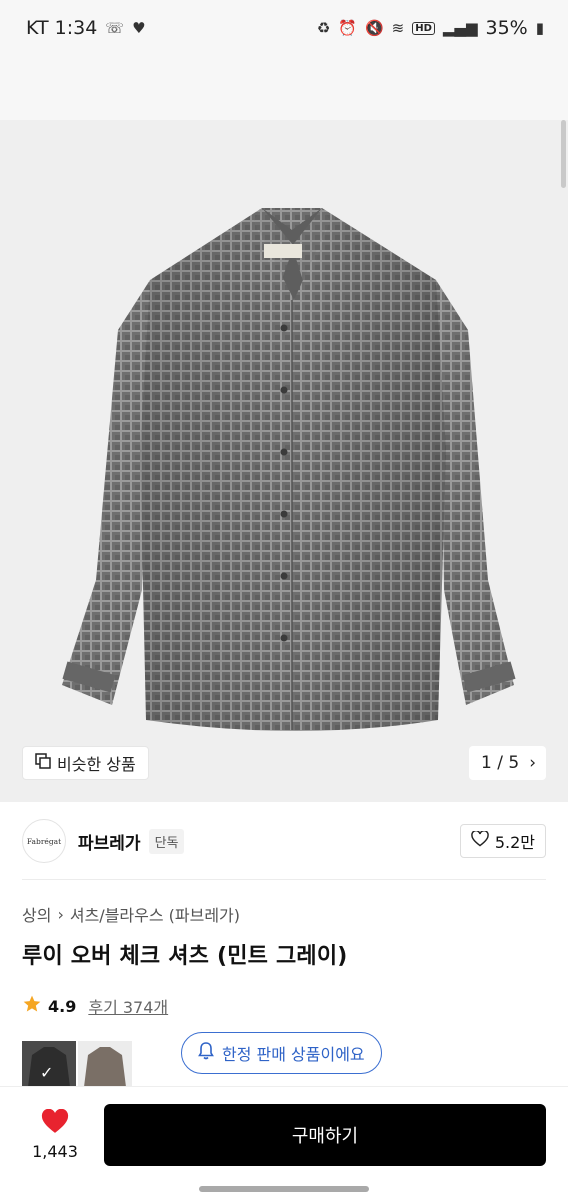  I want to click on similar-products-button: 비슷한 상품, so click(85, 763).